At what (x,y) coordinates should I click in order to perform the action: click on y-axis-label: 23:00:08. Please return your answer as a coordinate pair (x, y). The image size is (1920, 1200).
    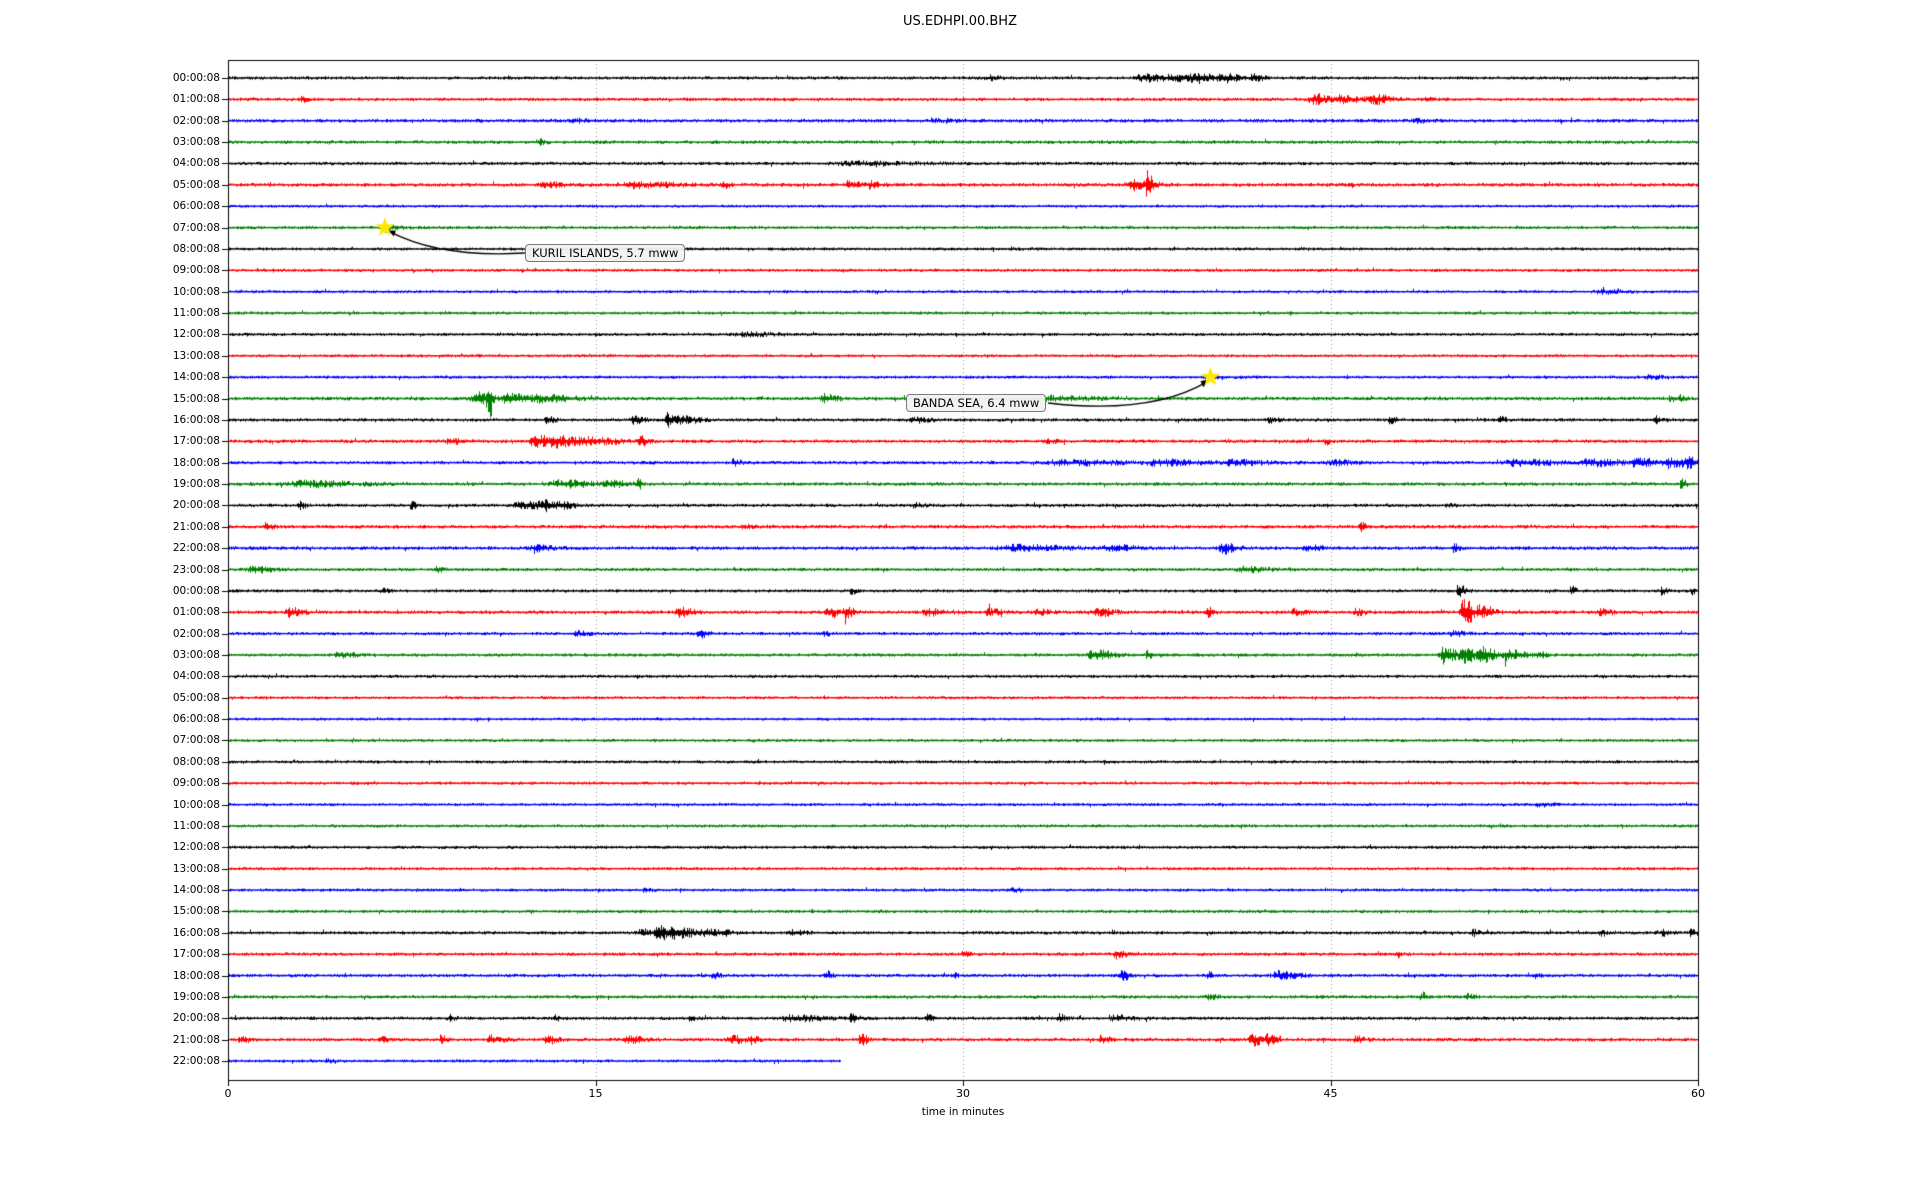
    Looking at the image, I should click on (196, 569).